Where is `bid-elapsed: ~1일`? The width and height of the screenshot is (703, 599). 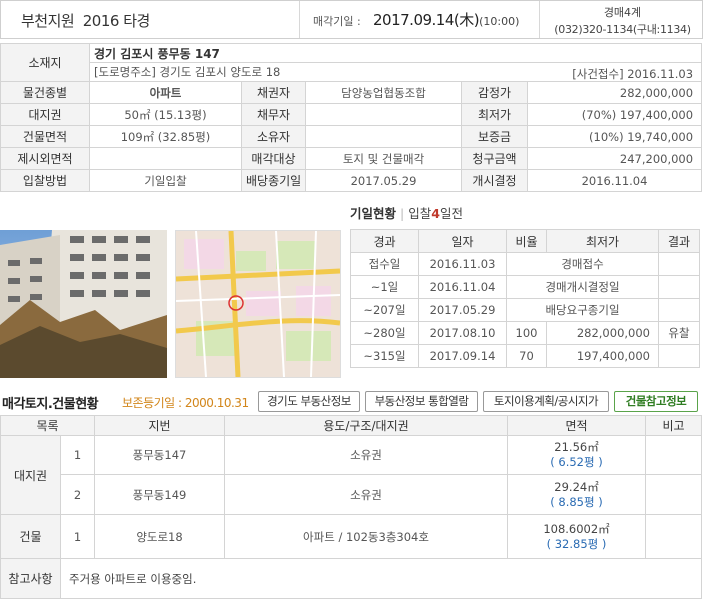 bid-elapsed: ~1일 is located at coordinates (384, 287).